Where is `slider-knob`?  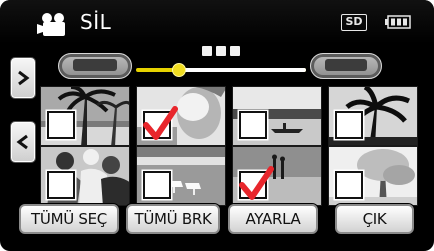
slider-knob is located at coordinates (179, 70).